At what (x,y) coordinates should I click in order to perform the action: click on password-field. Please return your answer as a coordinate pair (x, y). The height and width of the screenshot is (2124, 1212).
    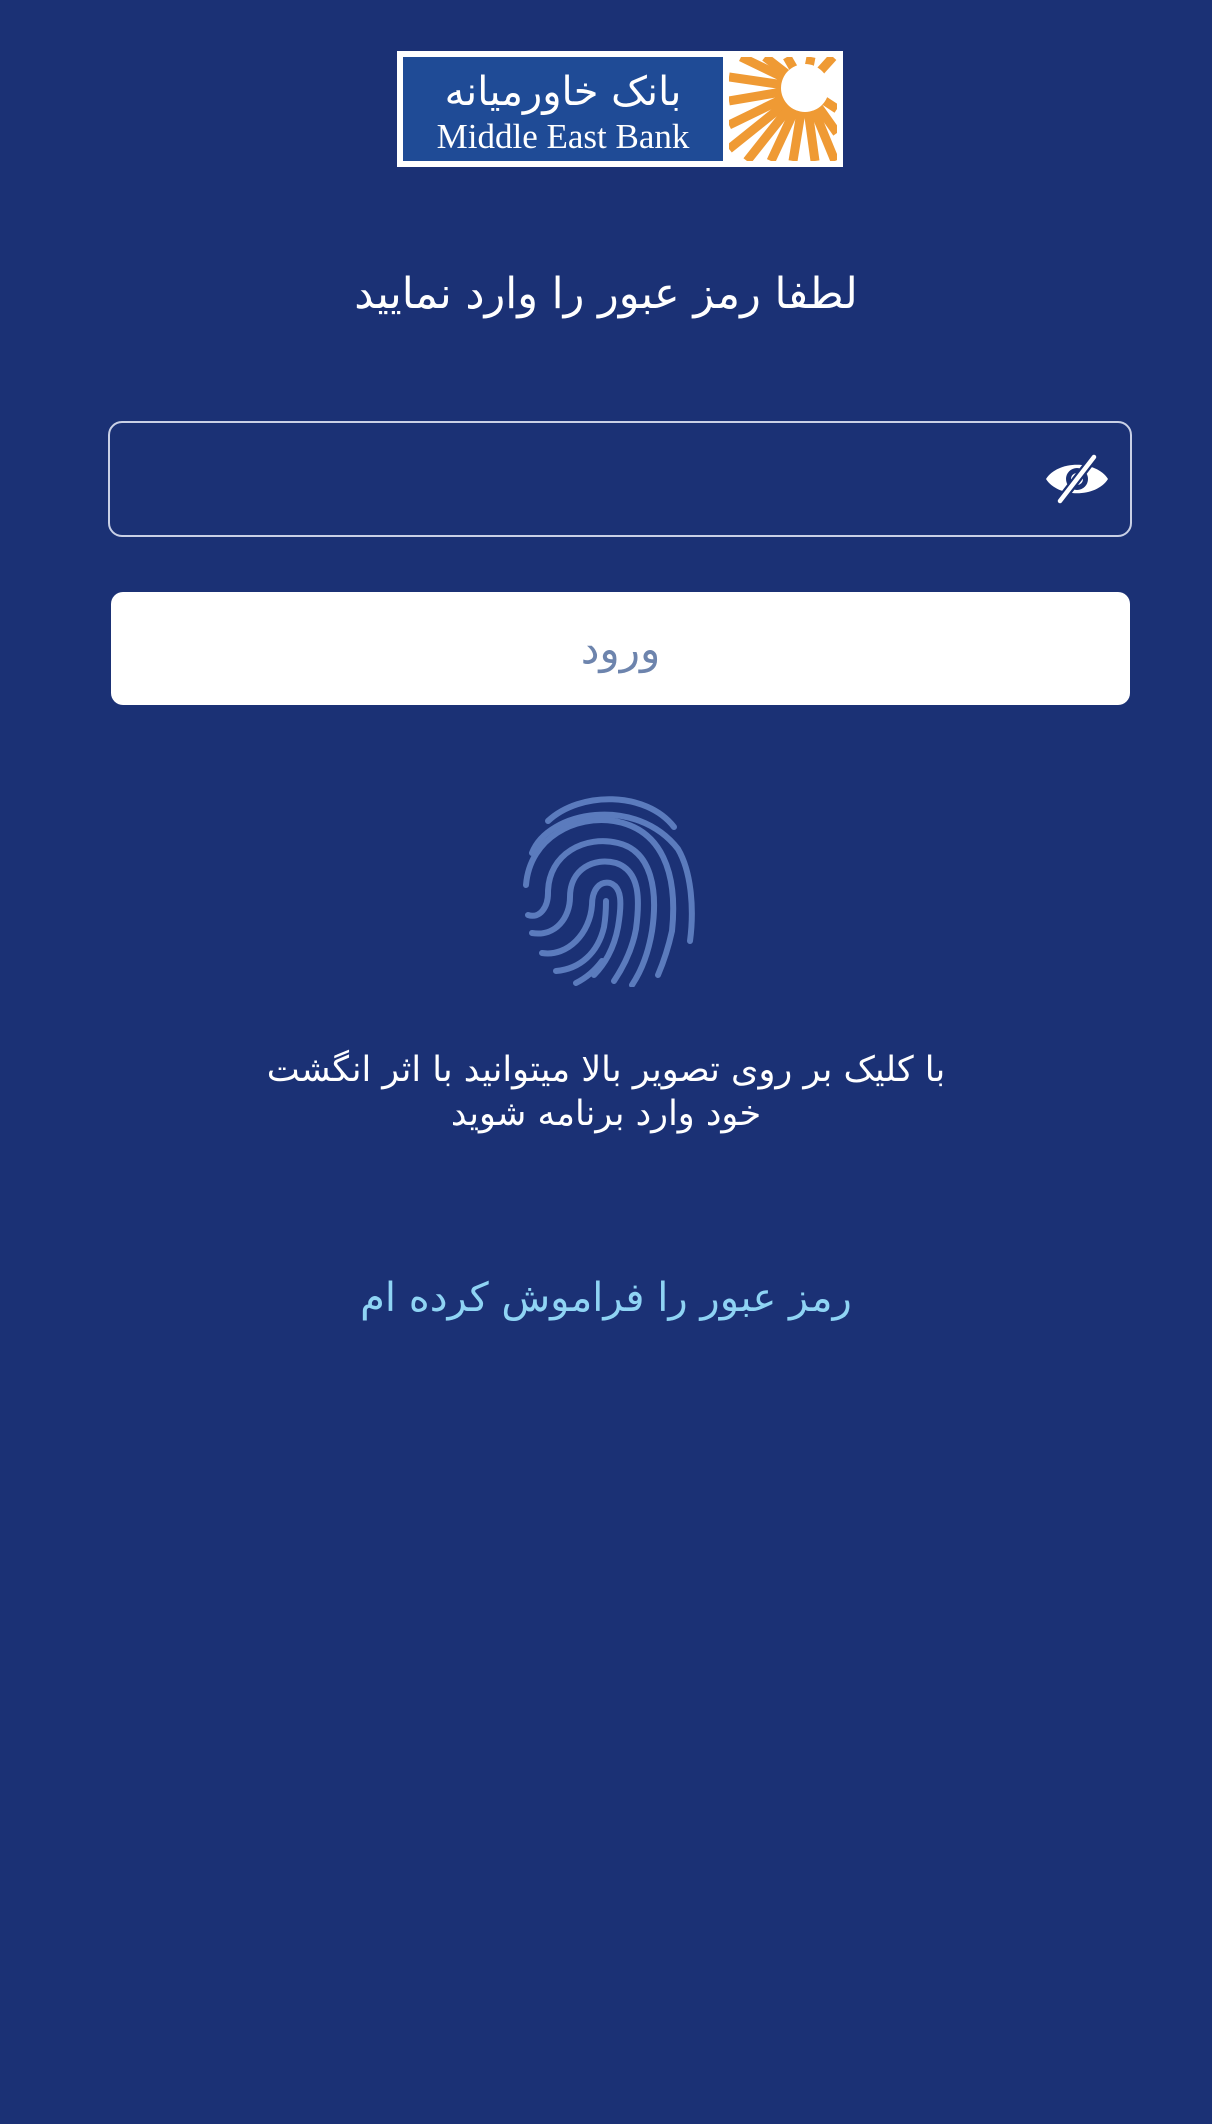
    Looking at the image, I should click on (620, 479).